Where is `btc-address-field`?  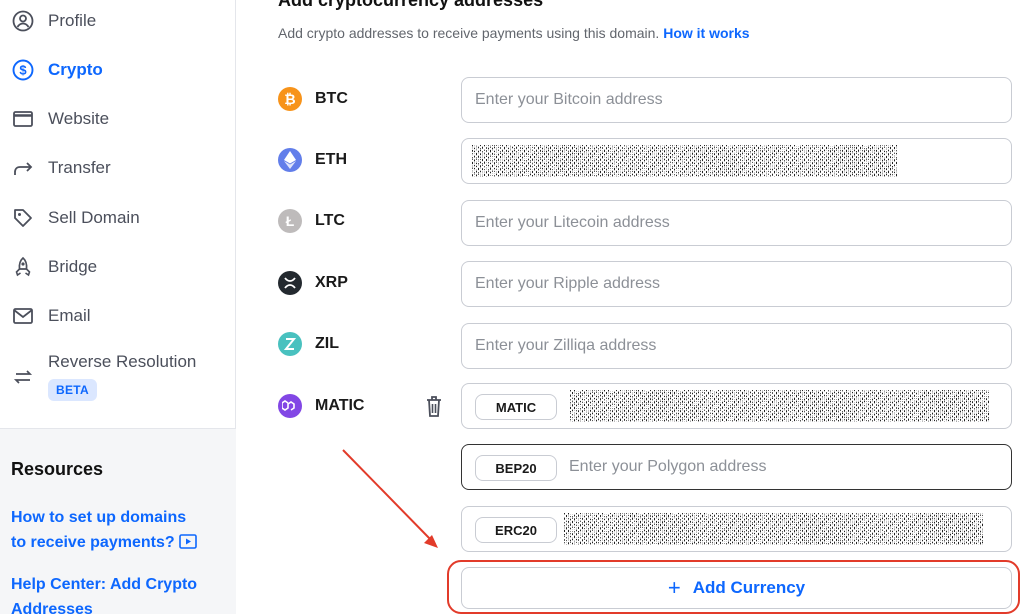
btc-address-field is located at coordinates (736, 100).